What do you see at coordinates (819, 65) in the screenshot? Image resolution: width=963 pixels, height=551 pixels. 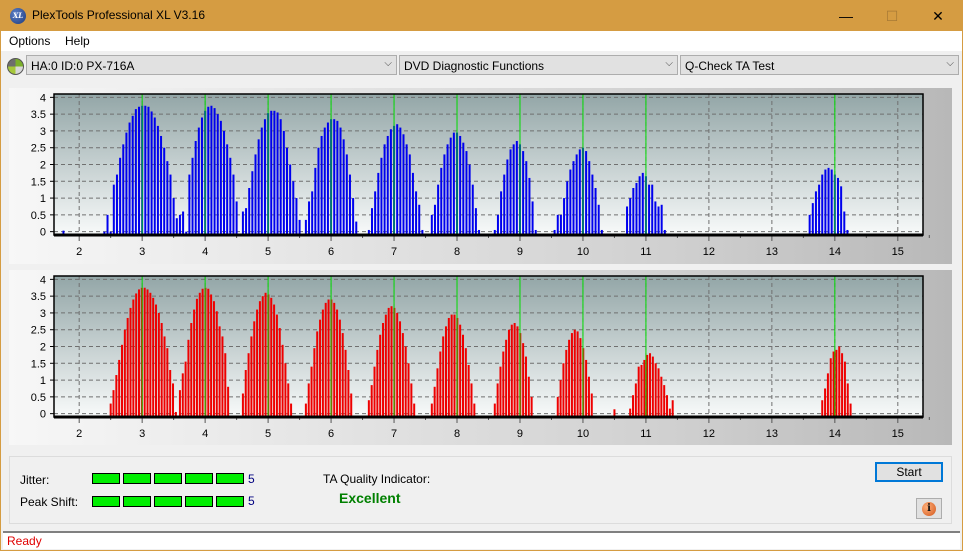 I see `test-select: Q-Check TA Test ⌵` at bounding box center [819, 65].